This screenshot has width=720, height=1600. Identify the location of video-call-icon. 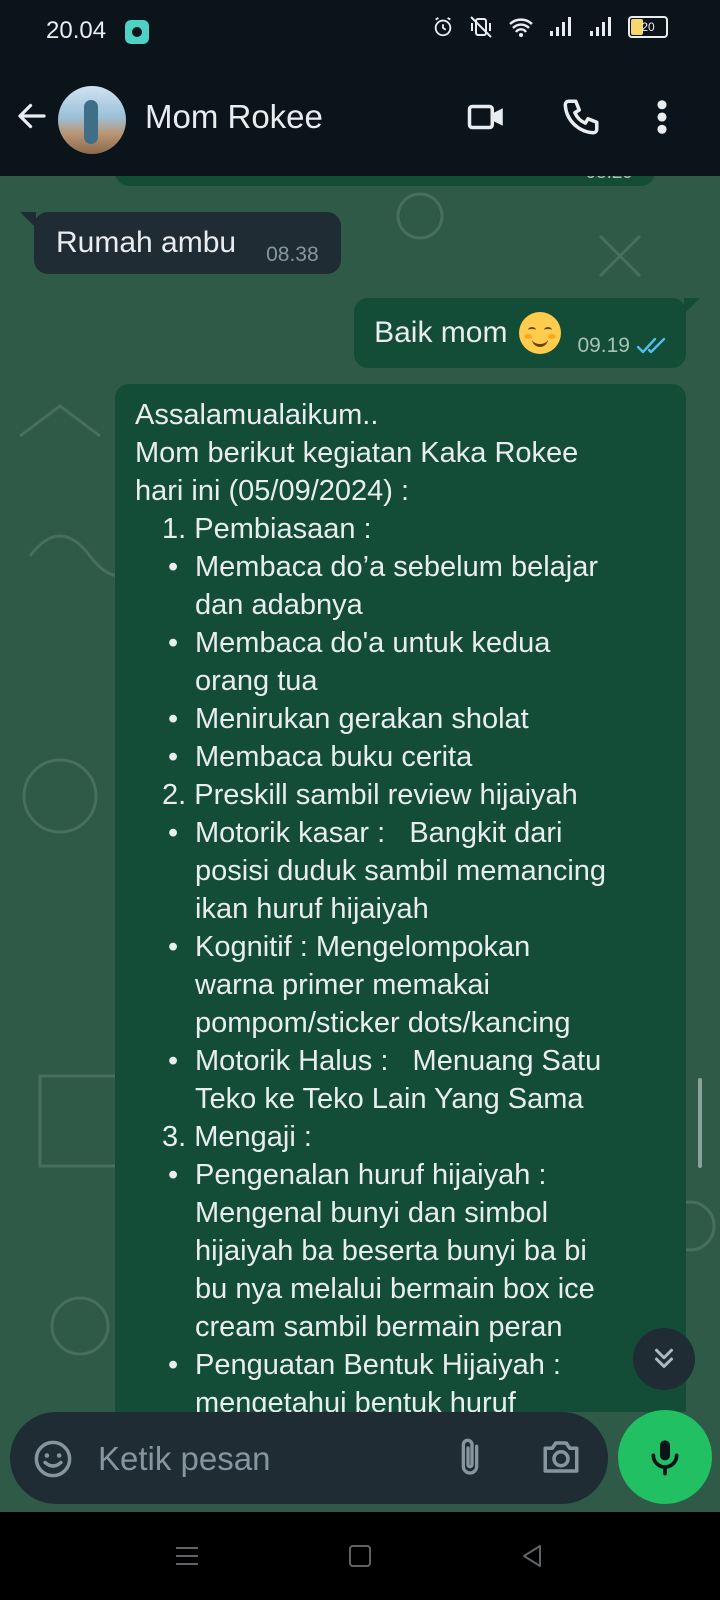
(487, 117).